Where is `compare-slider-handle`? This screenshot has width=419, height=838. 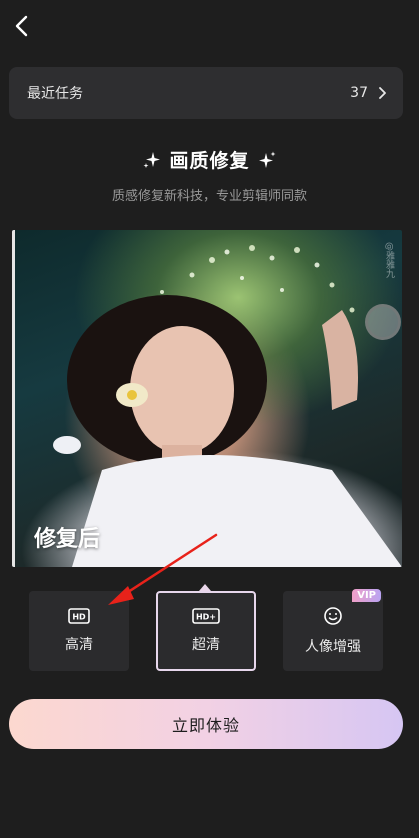 compare-slider-handle is located at coordinates (383, 322).